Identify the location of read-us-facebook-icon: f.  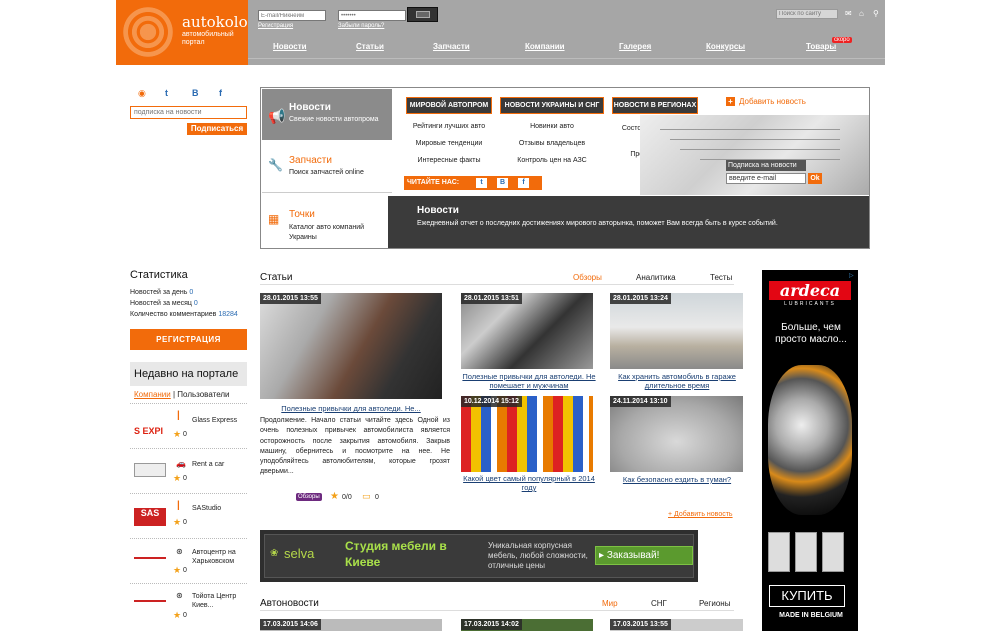
(523, 183).